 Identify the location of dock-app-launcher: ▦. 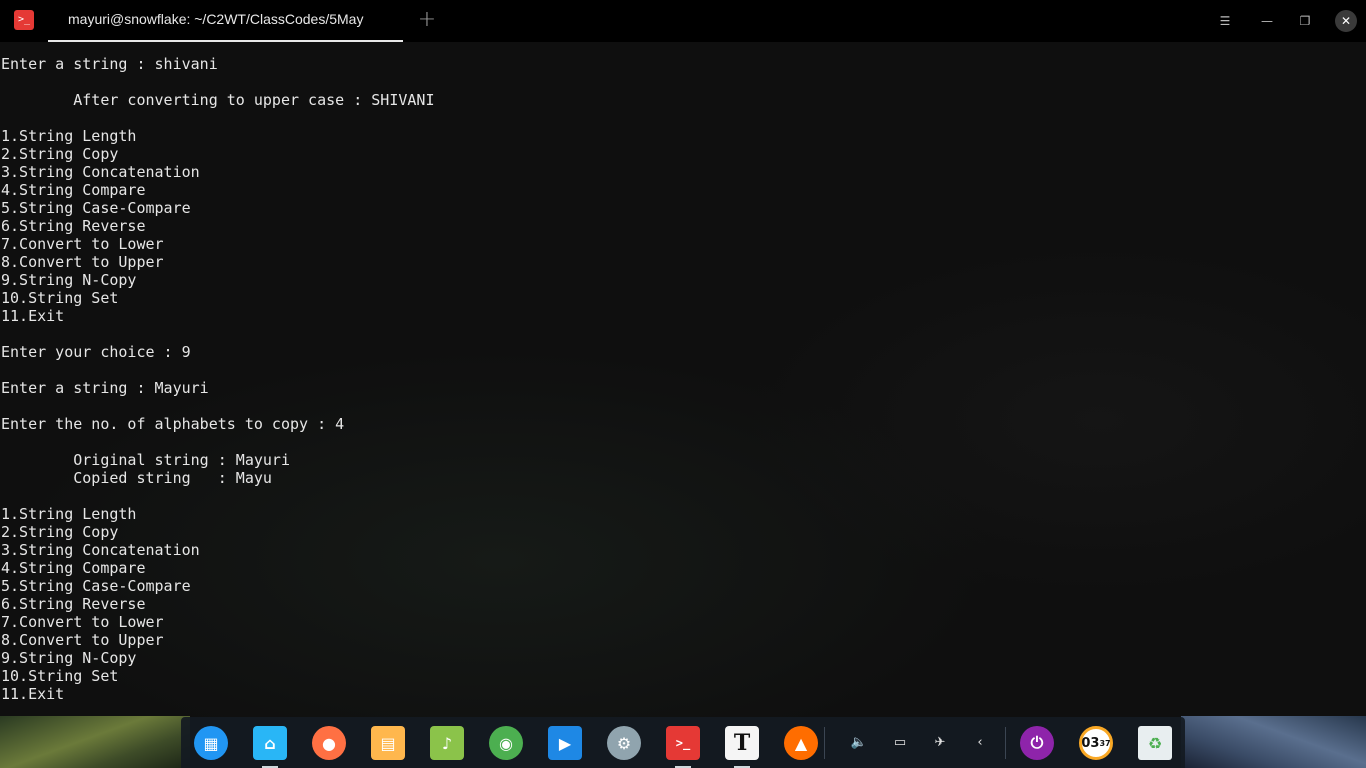
(211, 743).